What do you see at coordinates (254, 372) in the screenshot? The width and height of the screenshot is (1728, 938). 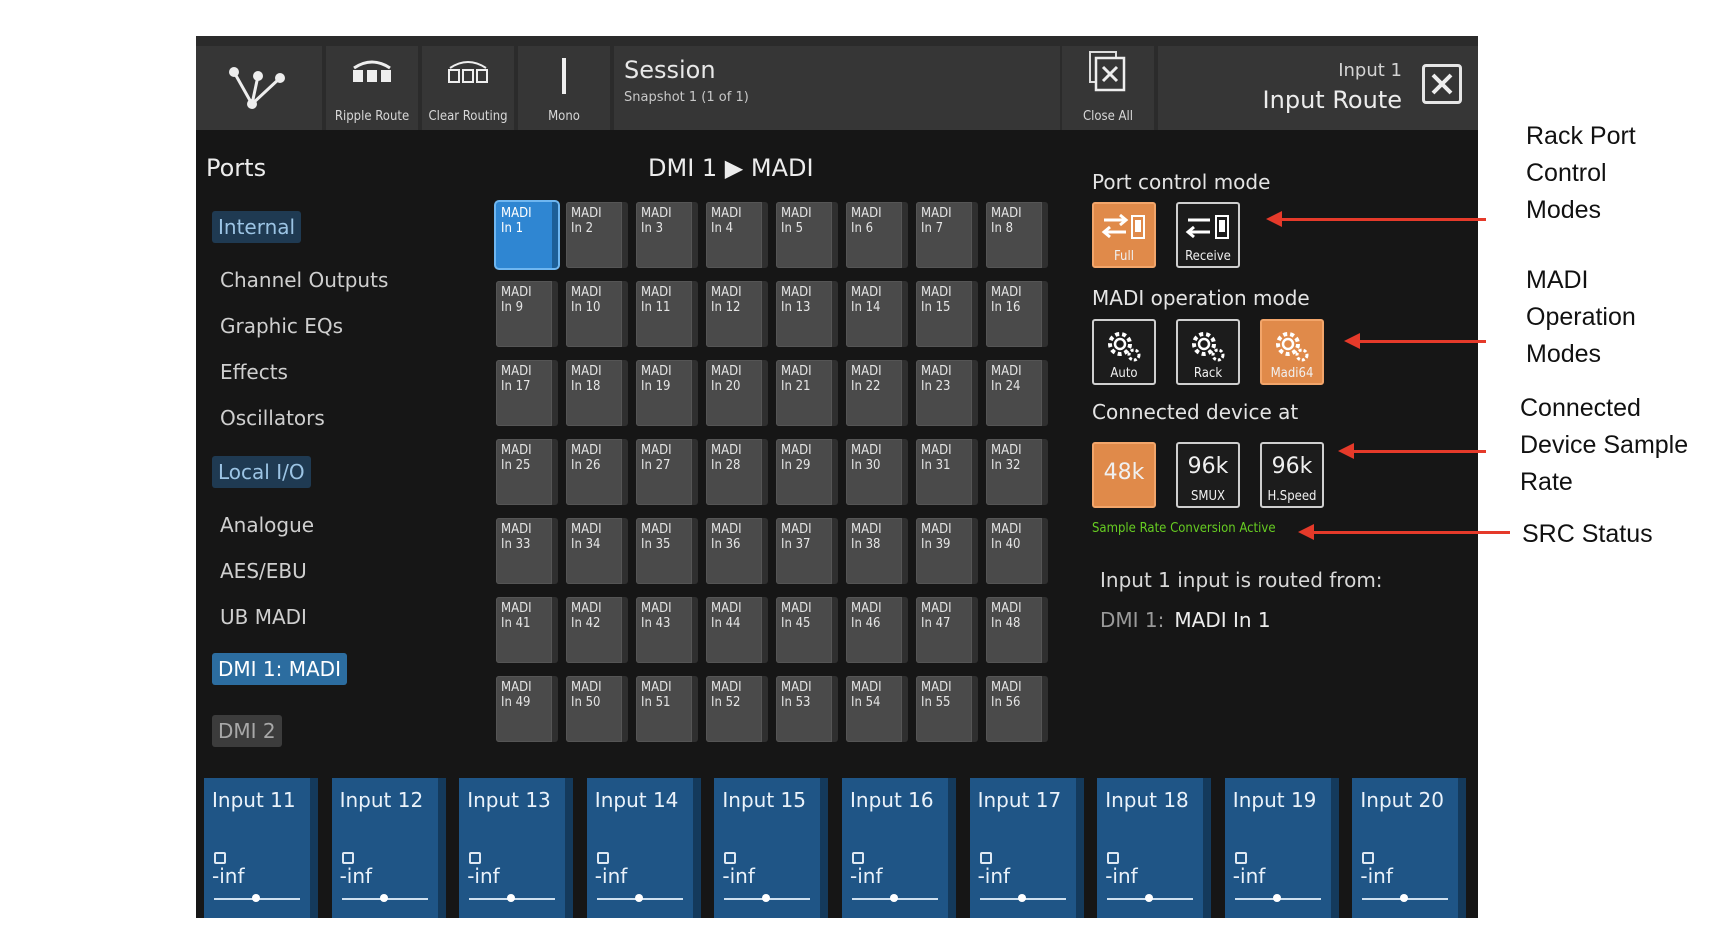 I see `port-effects: Effects` at bounding box center [254, 372].